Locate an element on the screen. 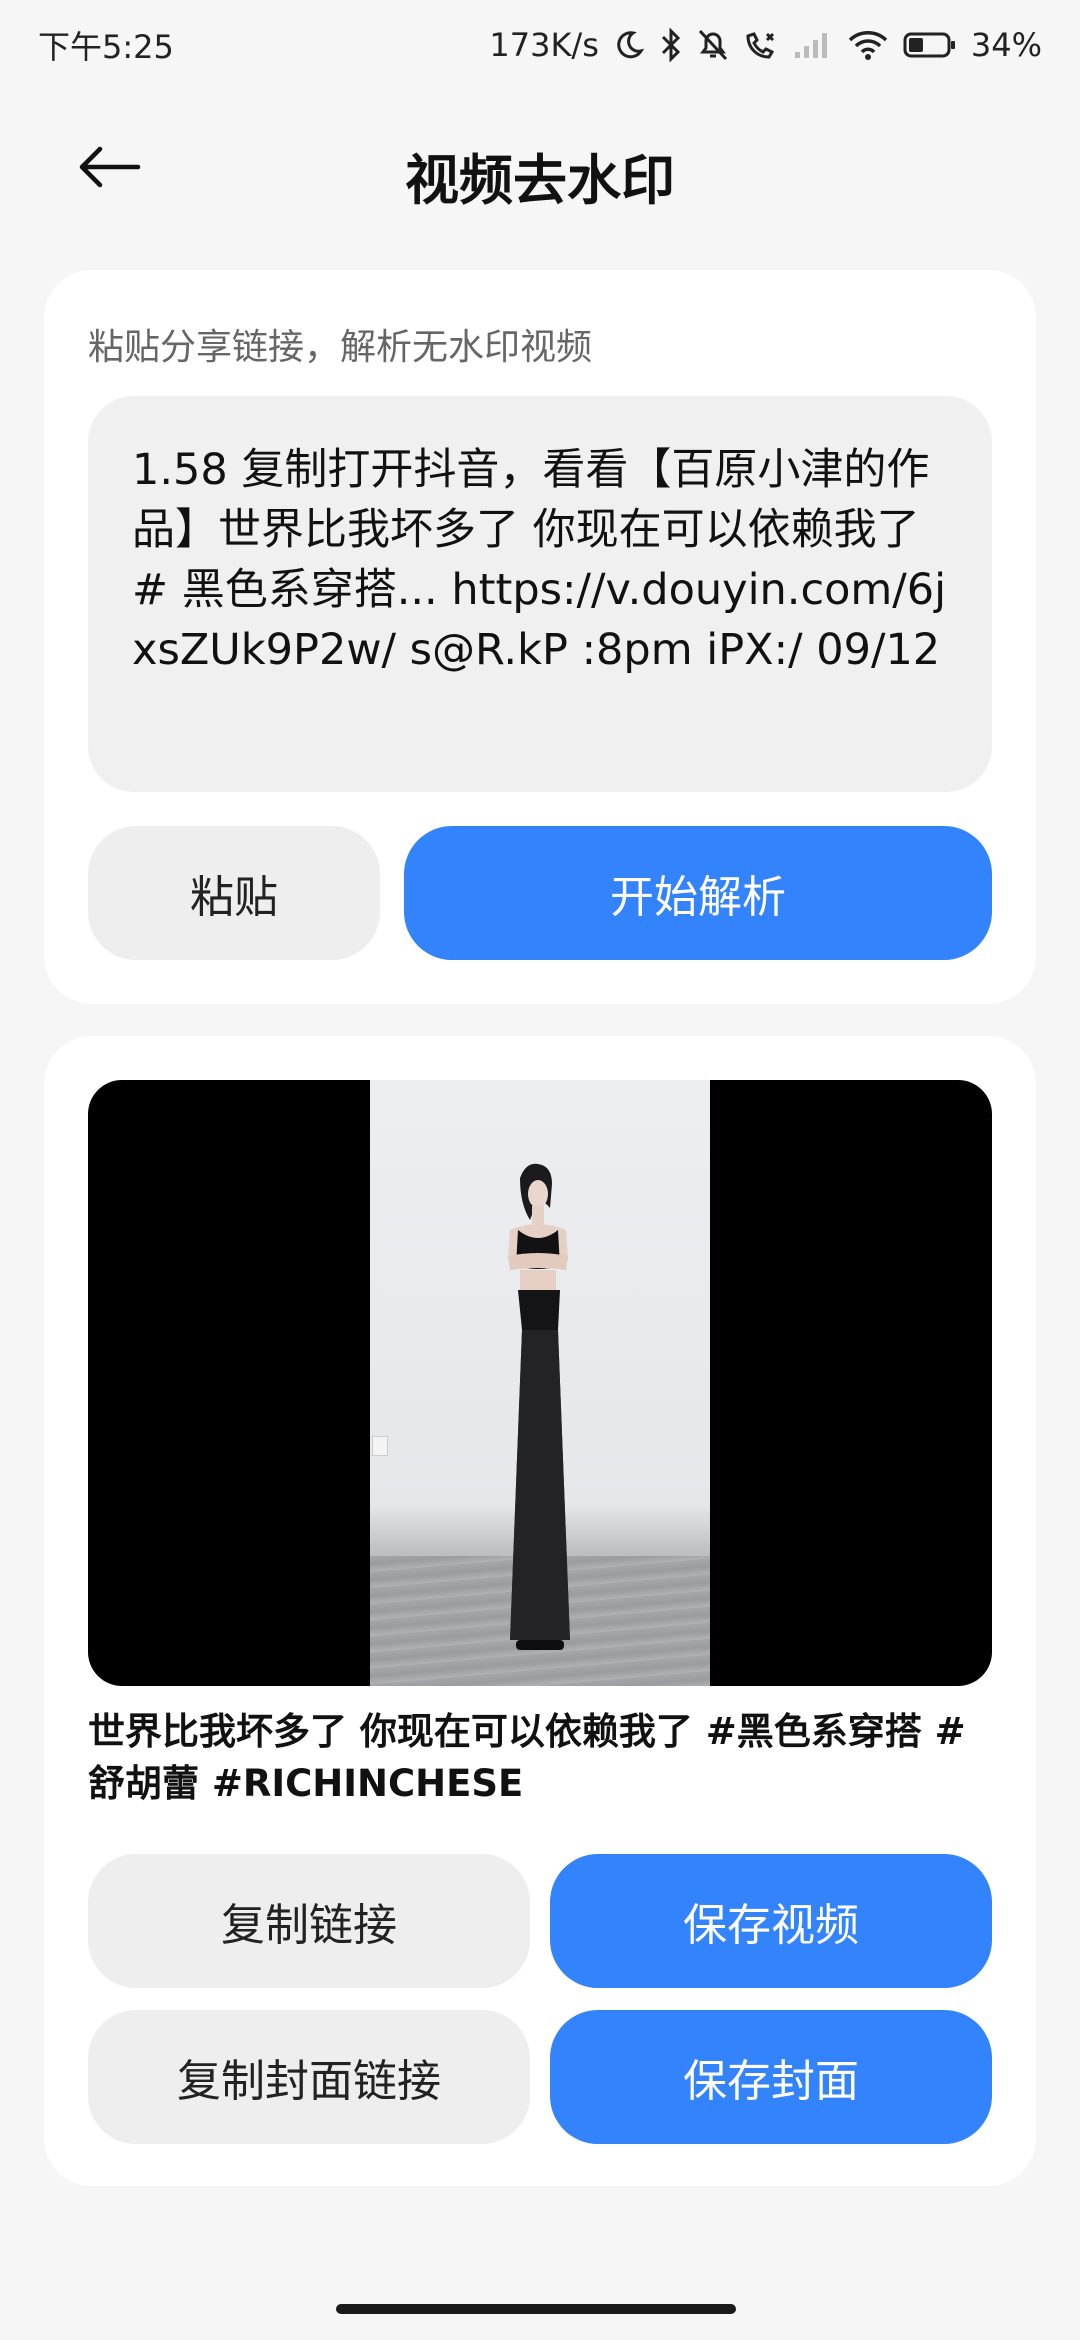  status-bar: 下午5:25 173K/s 34% is located at coordinates (540, 45).